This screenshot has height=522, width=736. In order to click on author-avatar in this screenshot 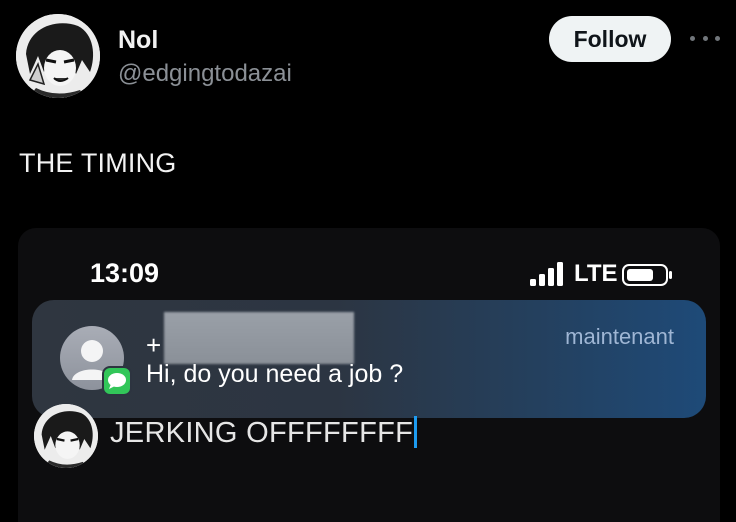, I will do `click(58, 56)`.